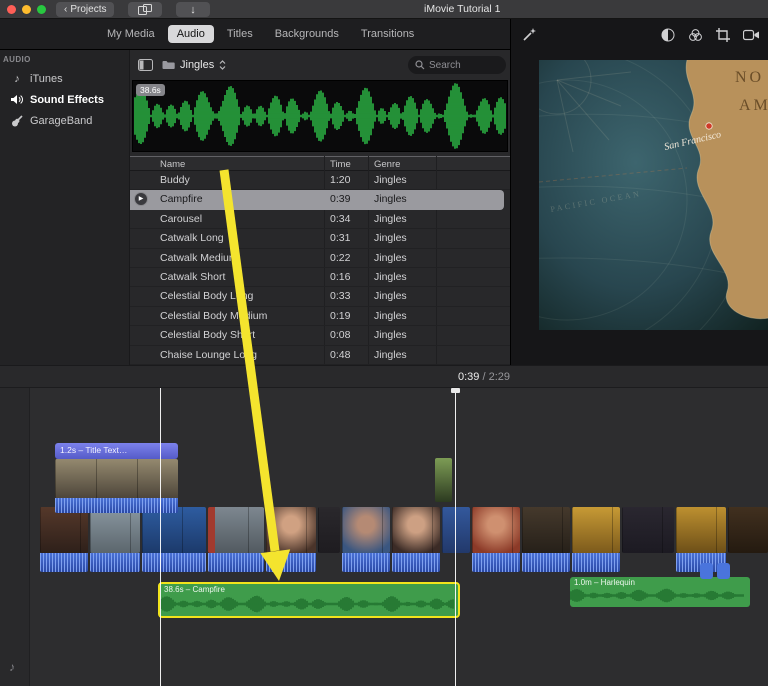  Describe the element at coordinates (190, 34) in the screenshot. I see `tab-audio: Audio` at that location.